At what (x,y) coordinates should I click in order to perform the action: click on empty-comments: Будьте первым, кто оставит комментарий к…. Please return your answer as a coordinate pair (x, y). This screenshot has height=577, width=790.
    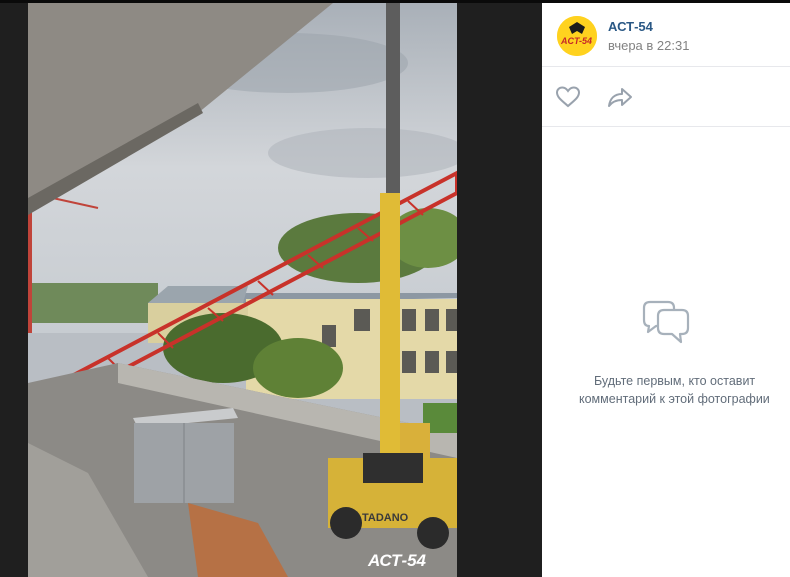
    Looking at the image, I should click on (666, 353).